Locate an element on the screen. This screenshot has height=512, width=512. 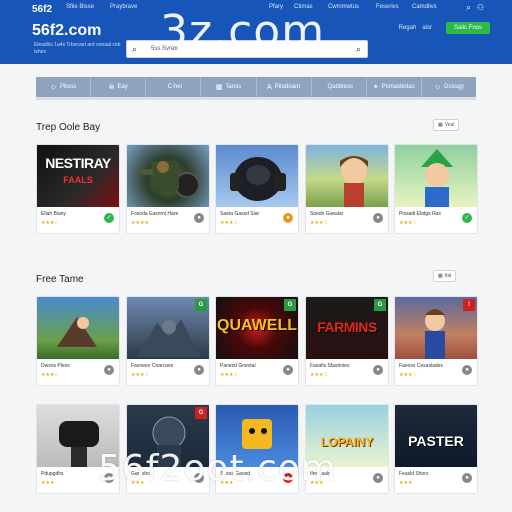
category-7: ✶ Psmasbotas is located at coordinates (394, 87).